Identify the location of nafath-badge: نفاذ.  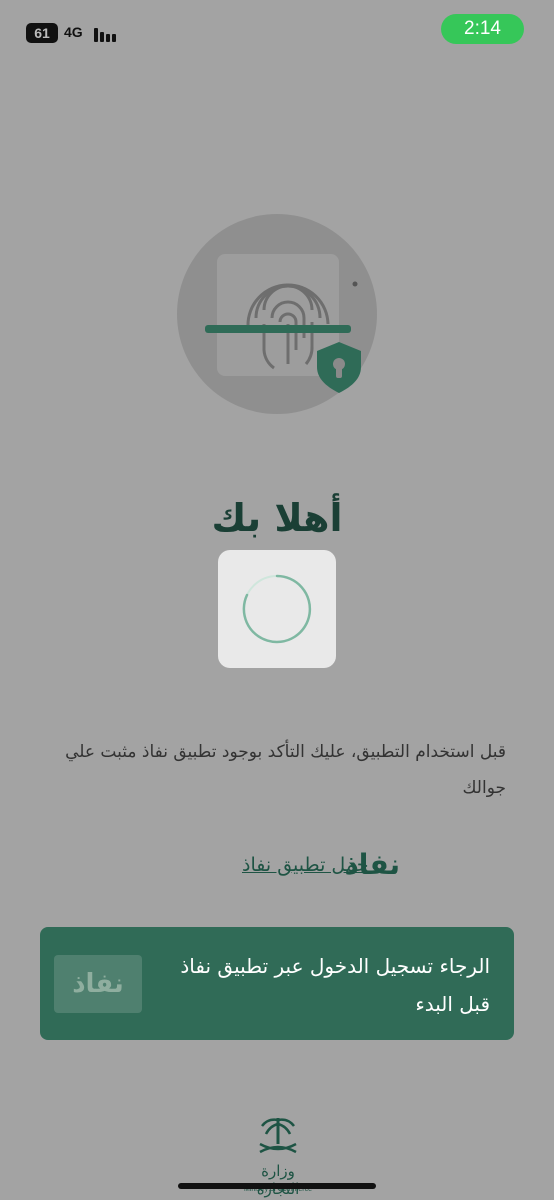
(98, 984).